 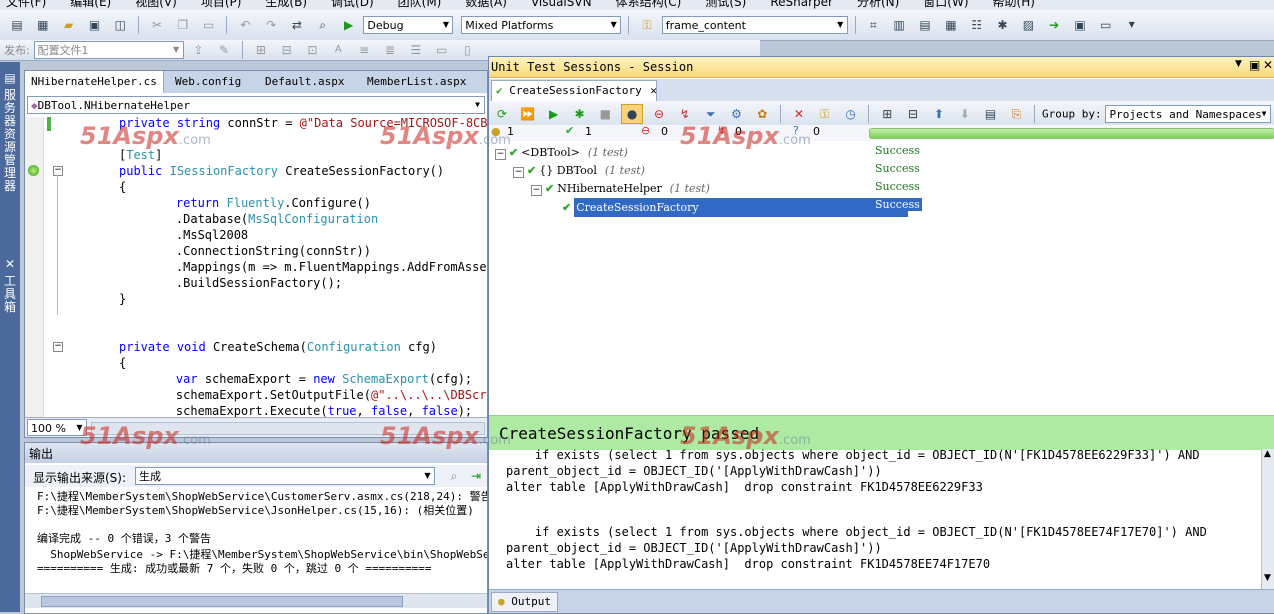 I want to click on publish-profile-select: 配置文件1 ▼, so click(x=108, y=50).